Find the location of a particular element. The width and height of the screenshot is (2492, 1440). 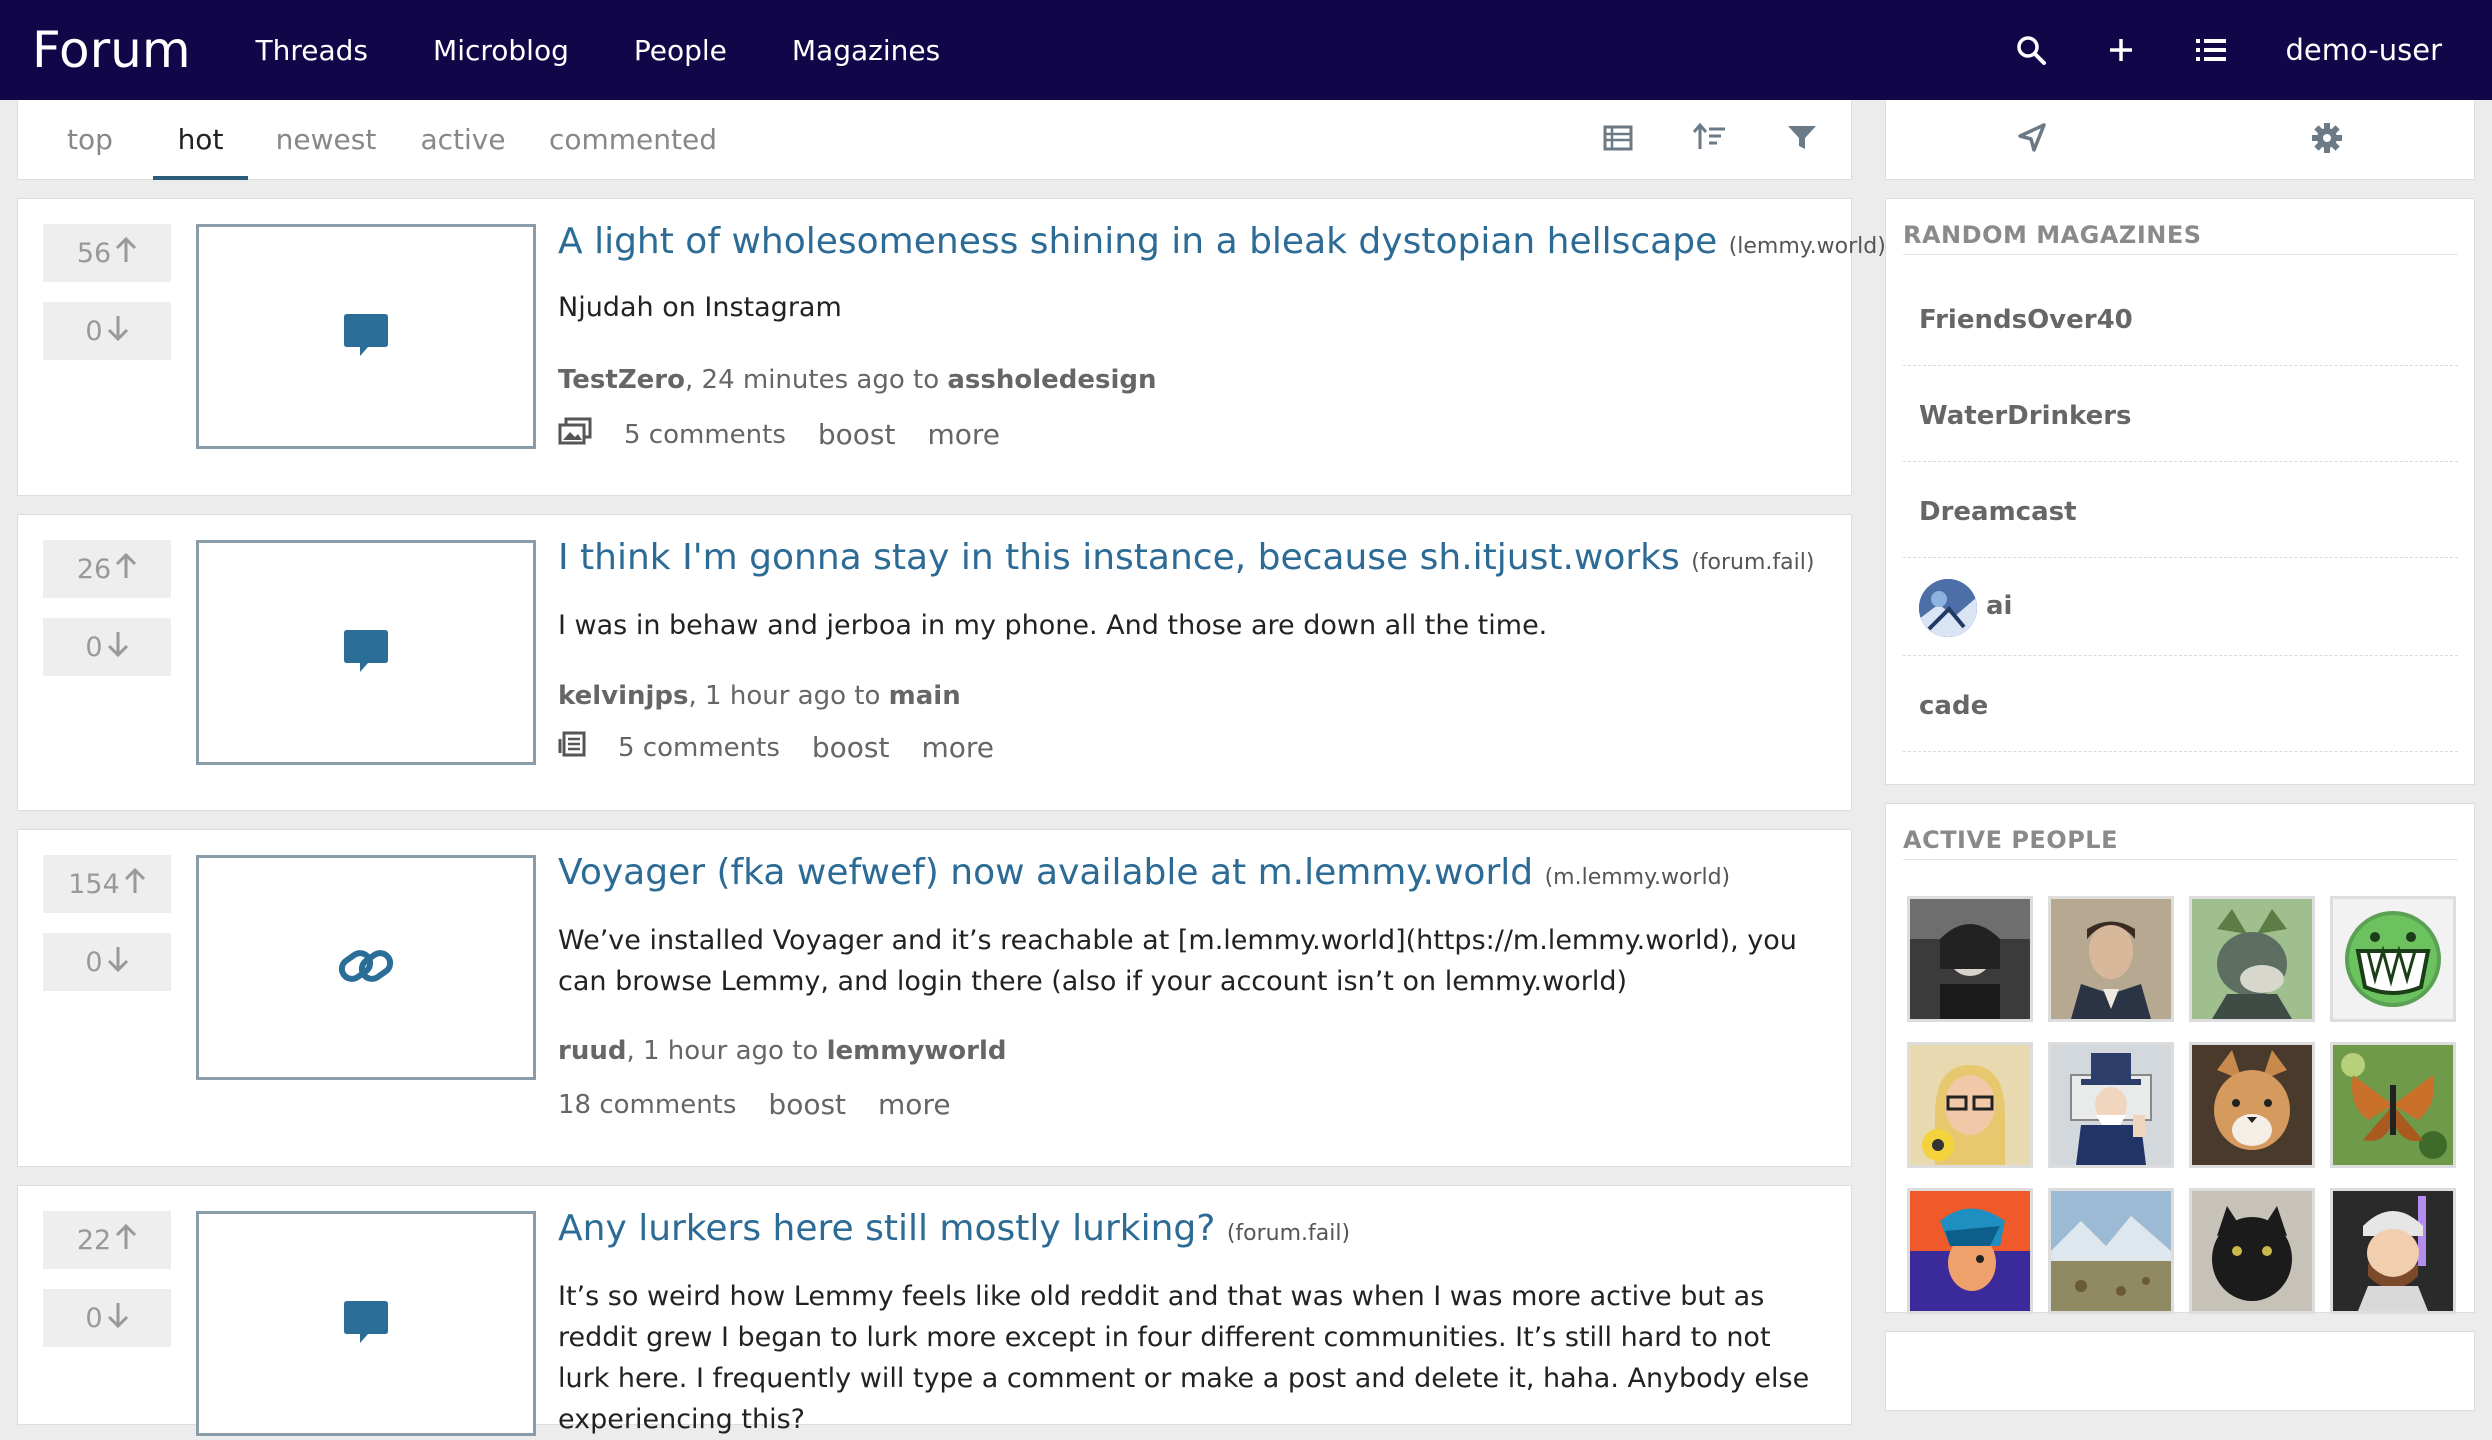

brand-logo: Forum is located at coordinates (111, 50).